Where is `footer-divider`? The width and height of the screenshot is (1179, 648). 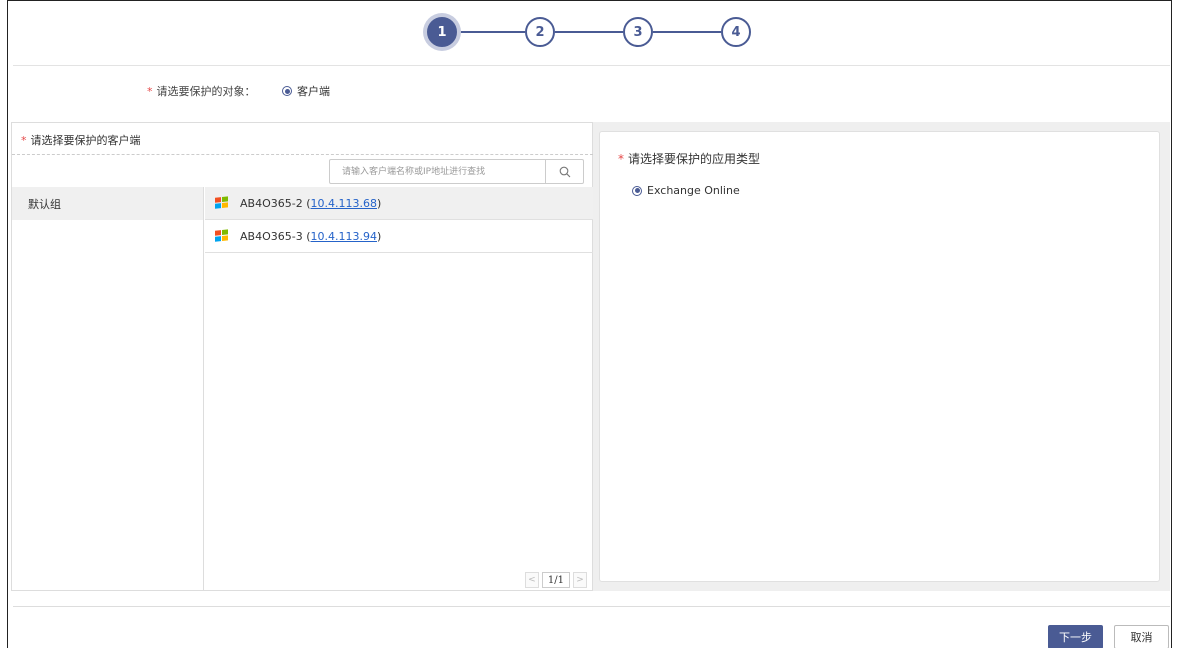 footer-divider is located at coordinates (591, 606).